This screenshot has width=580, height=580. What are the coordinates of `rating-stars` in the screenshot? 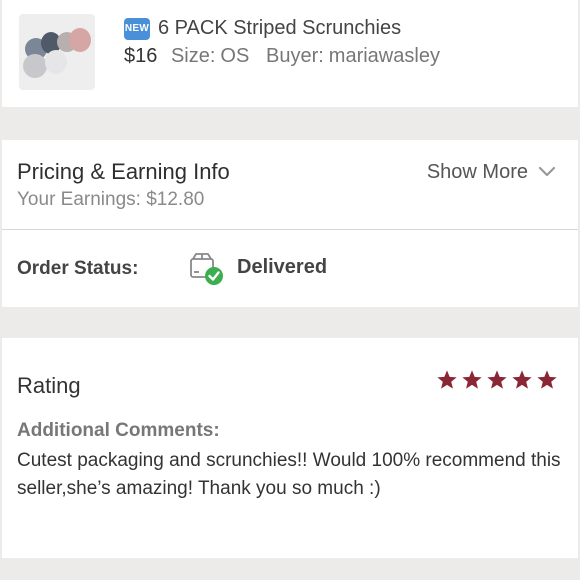 It's located at (497, 380).